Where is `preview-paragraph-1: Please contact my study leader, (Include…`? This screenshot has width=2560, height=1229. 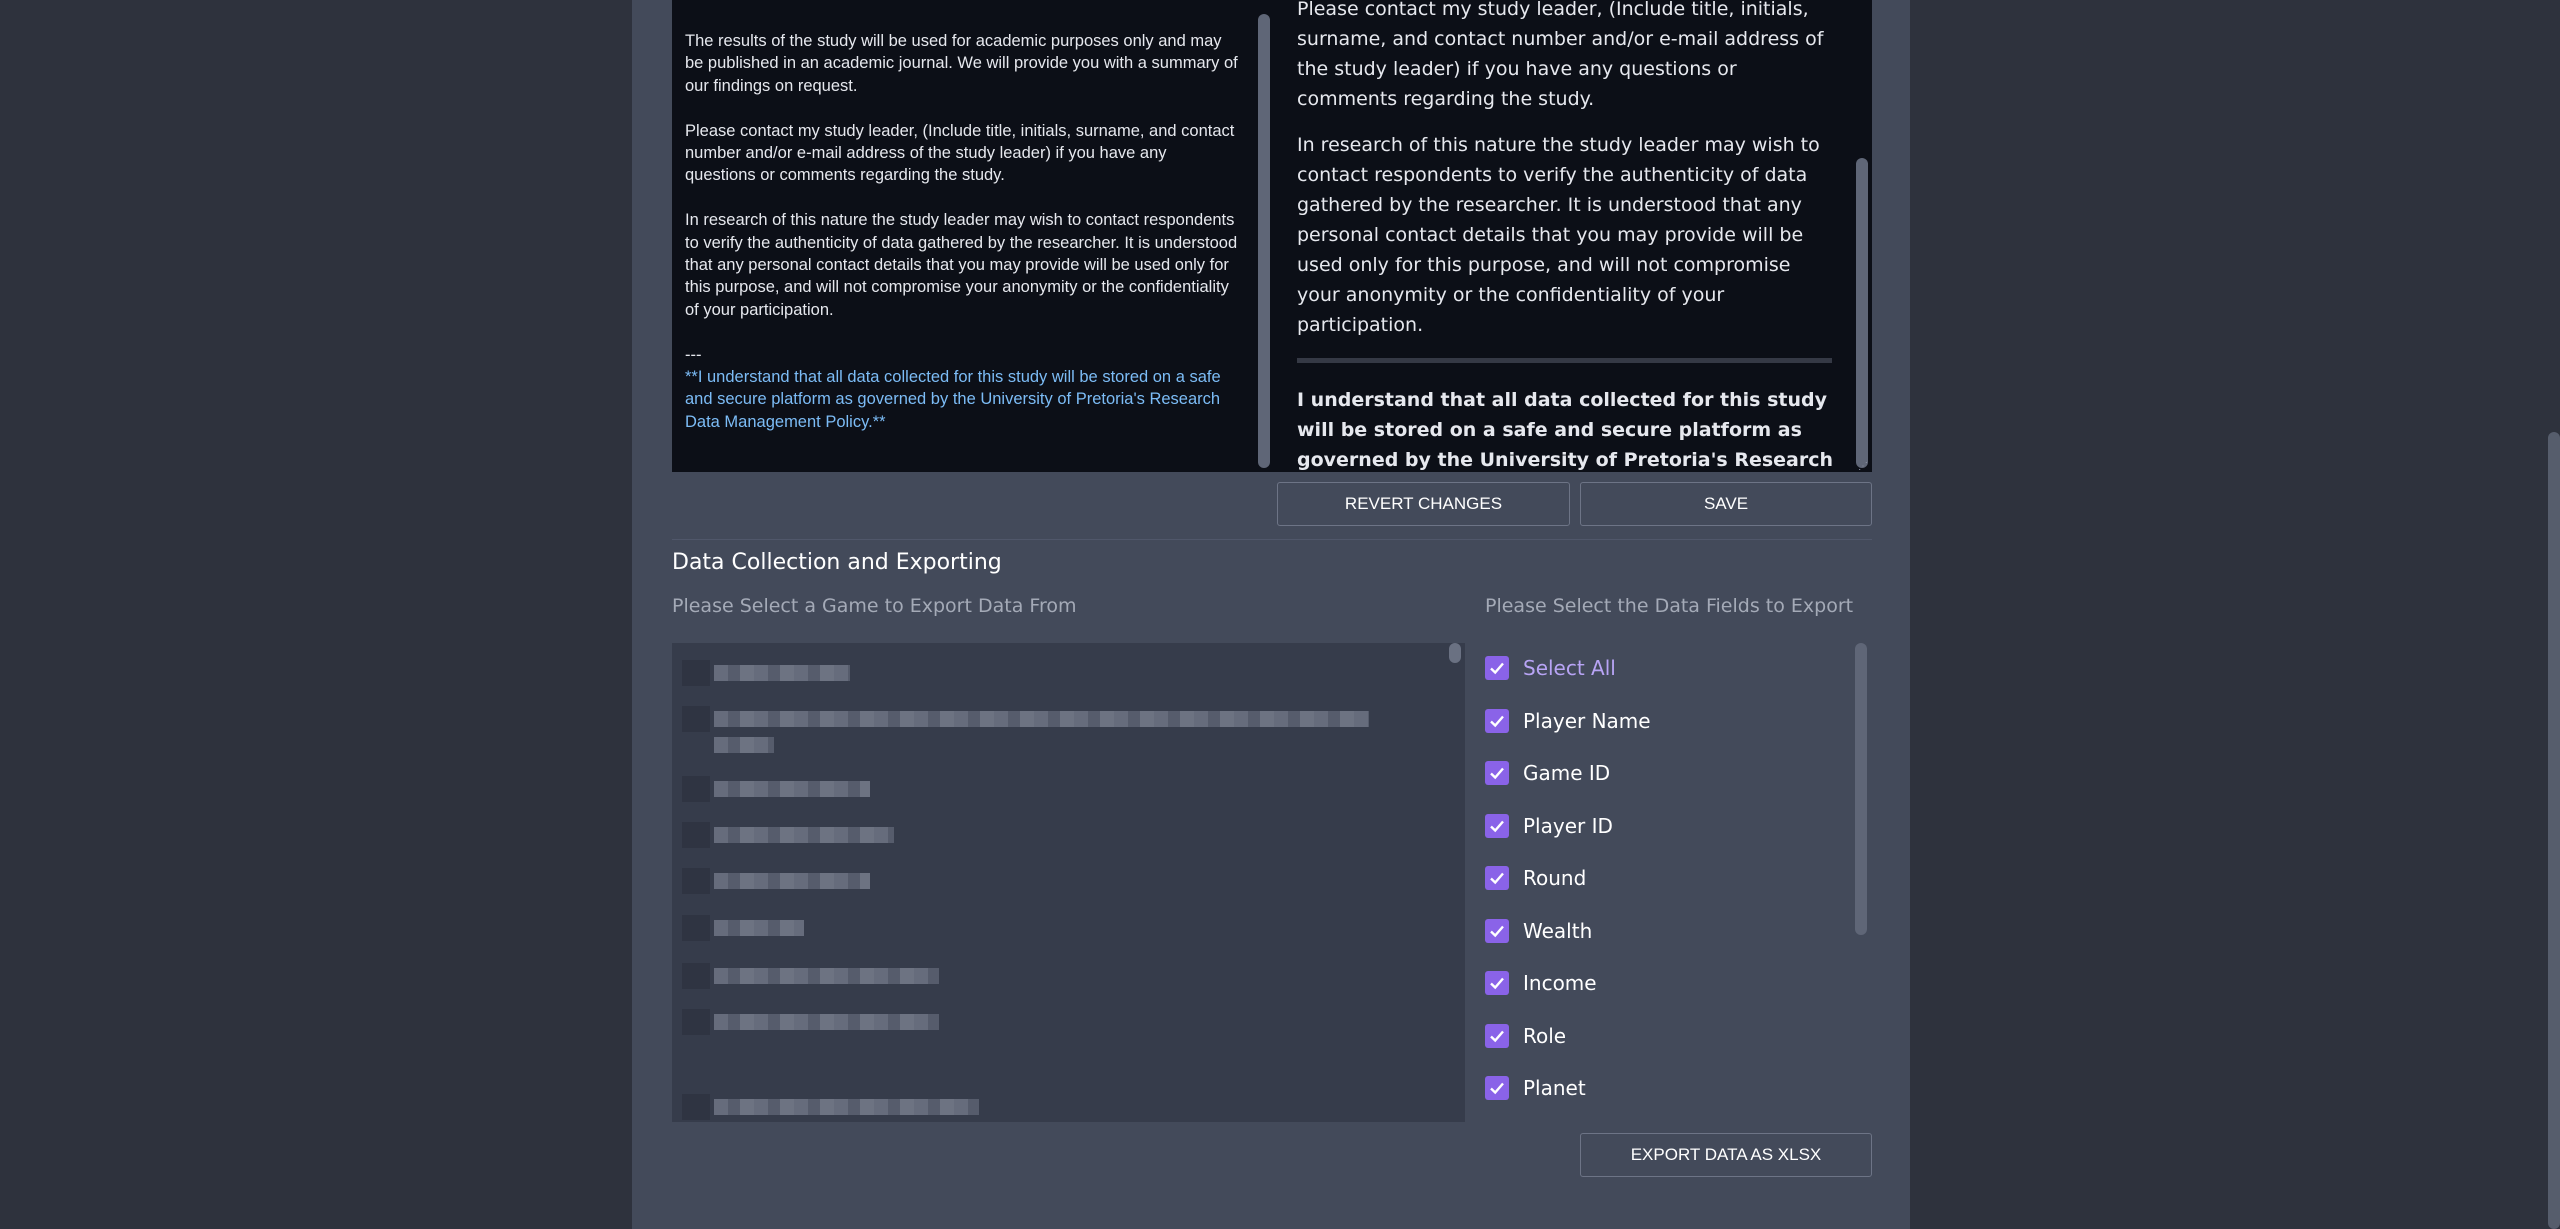
preview-paragraph-1: Please contact my study leader, (Include… is located at coordinates (1560, 55).